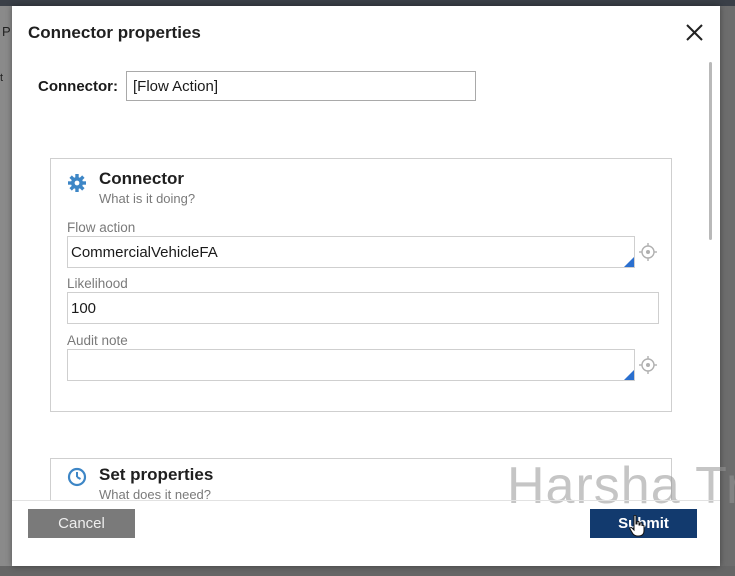 Image resolution: width=735 pixels, height=576 pixels. Describe the element at coordinates (84, 308) in the screenshot. I see `likelihood-value: 100` at that location.